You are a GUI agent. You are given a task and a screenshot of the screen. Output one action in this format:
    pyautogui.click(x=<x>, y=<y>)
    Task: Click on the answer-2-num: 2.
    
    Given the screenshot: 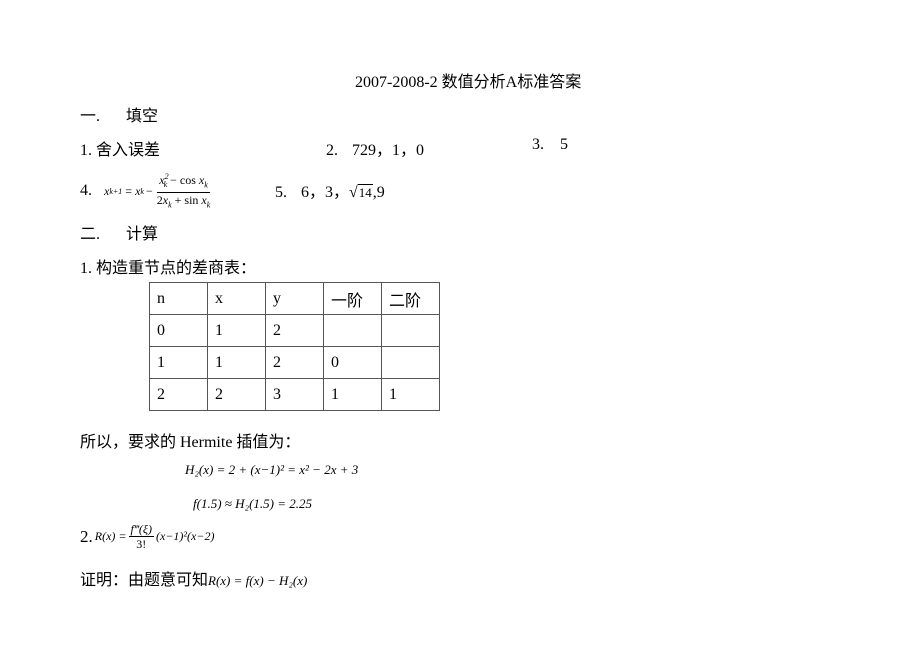 What is the action you would take?
    pyautogui.click(x=332, y=150)
    